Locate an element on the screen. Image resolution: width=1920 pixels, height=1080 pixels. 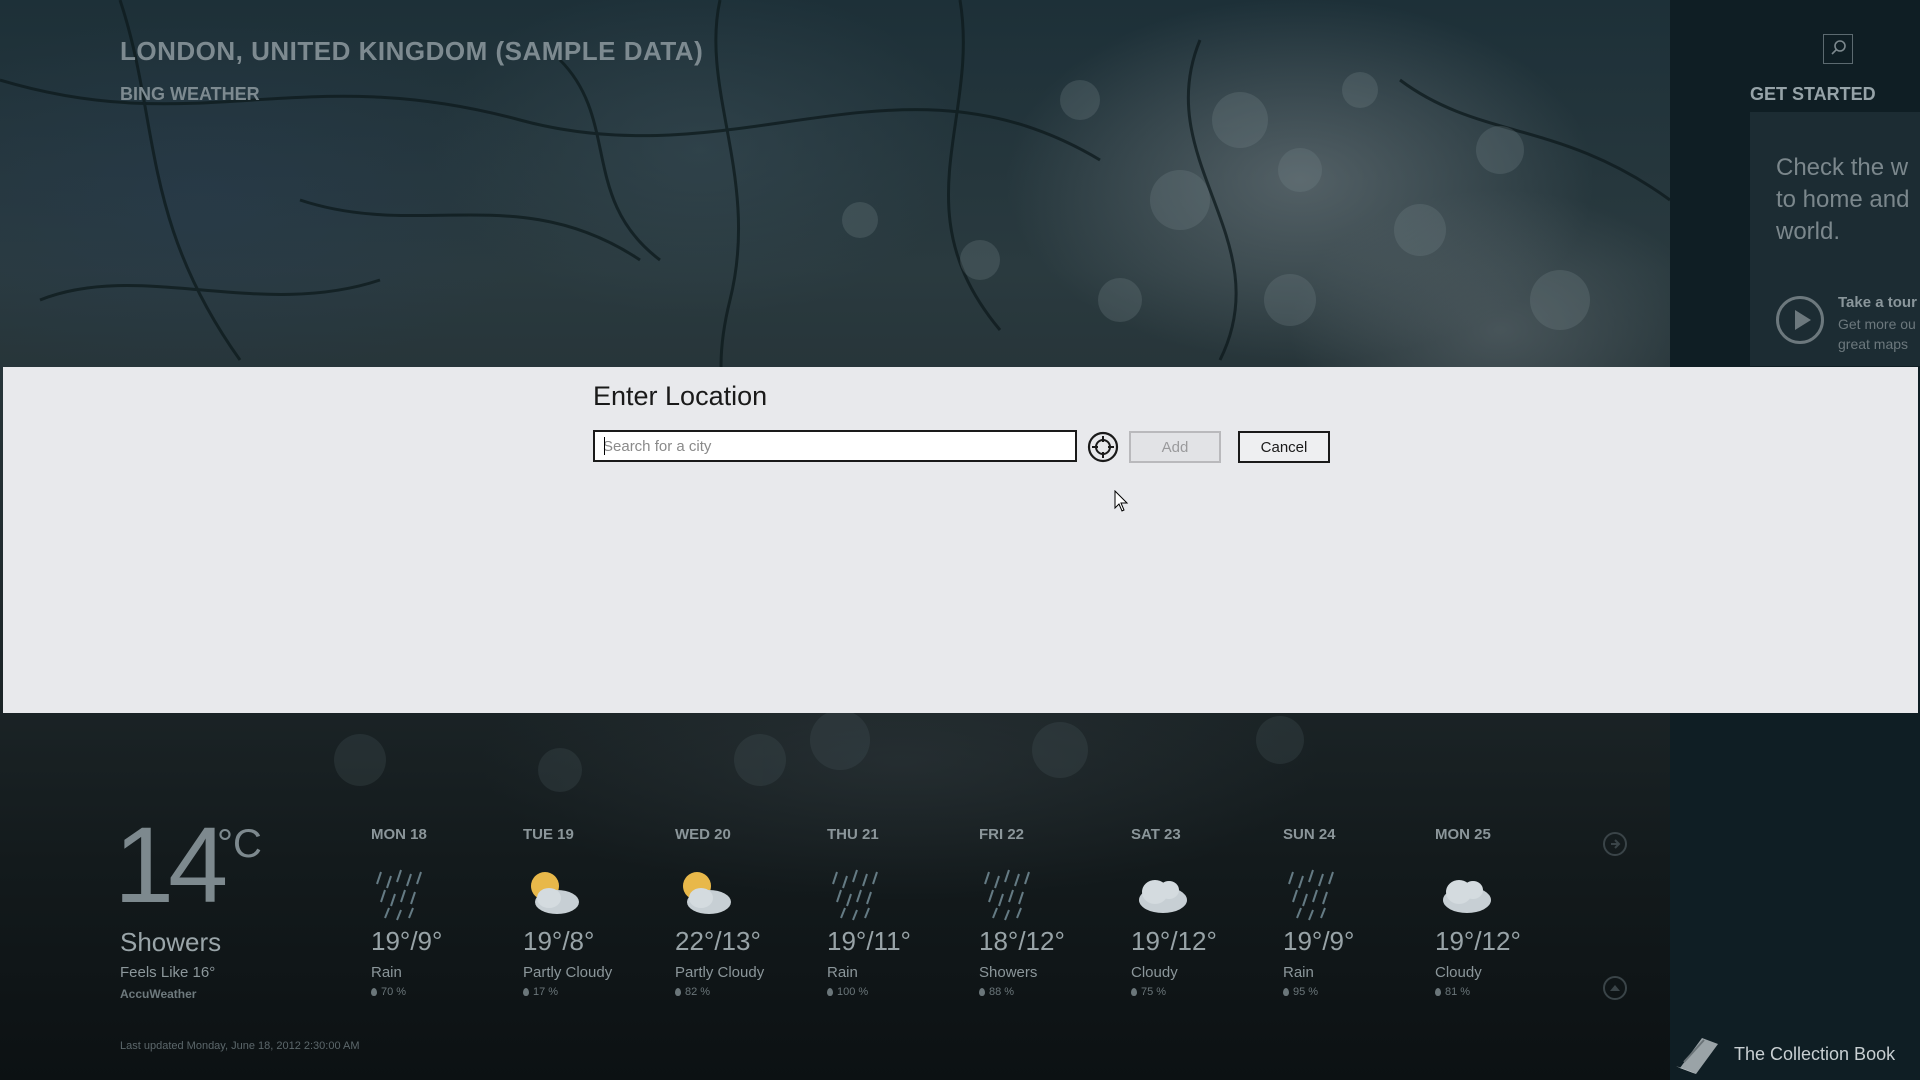
app-name: BING WEATHER is located at coordinates (190, 94).